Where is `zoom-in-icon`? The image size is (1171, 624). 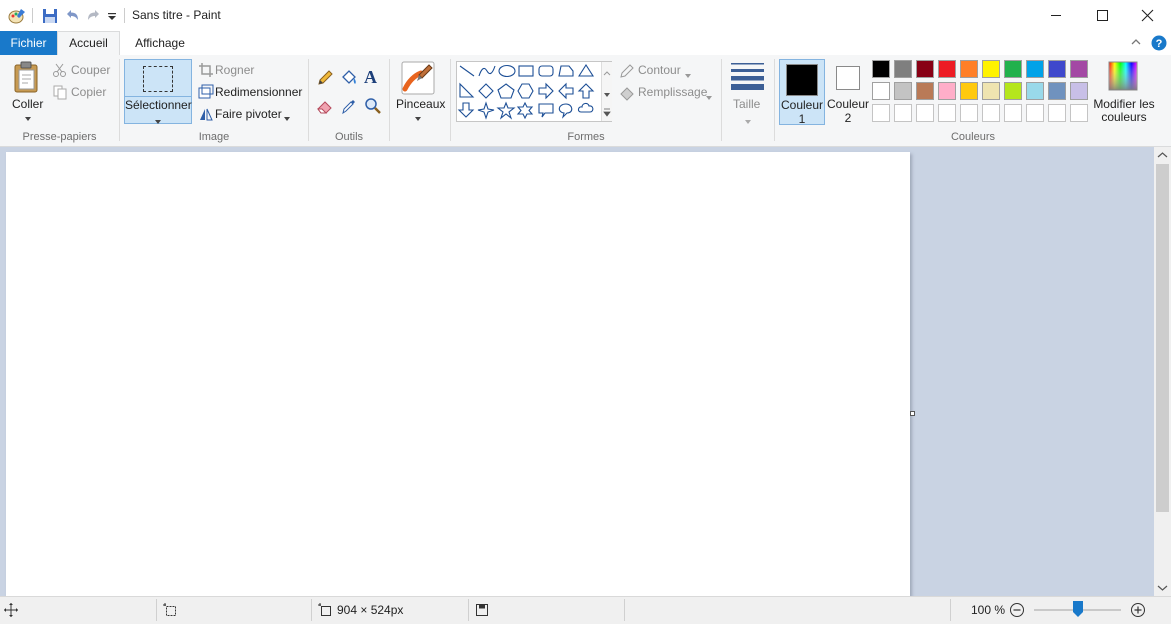
zoom-in-icon is located at coordinates (1138, 610).